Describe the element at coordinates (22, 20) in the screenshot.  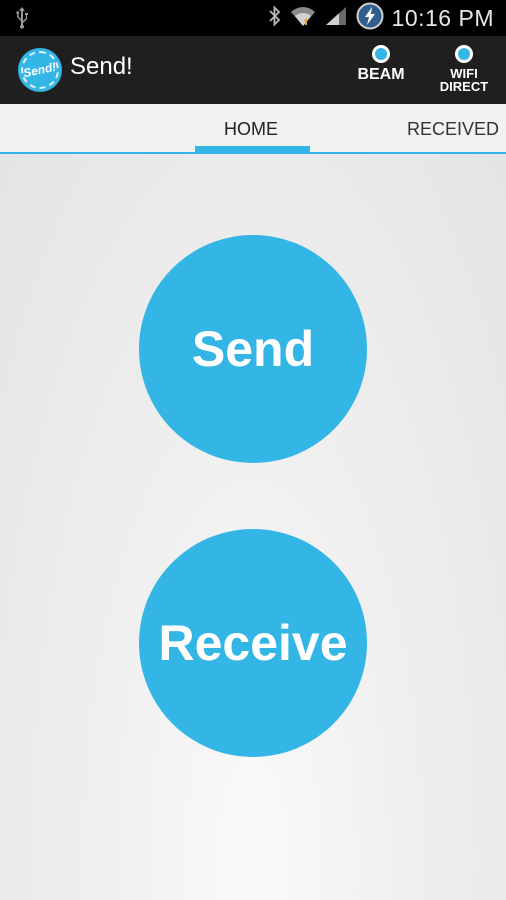
I see `usb-icon` at that location.